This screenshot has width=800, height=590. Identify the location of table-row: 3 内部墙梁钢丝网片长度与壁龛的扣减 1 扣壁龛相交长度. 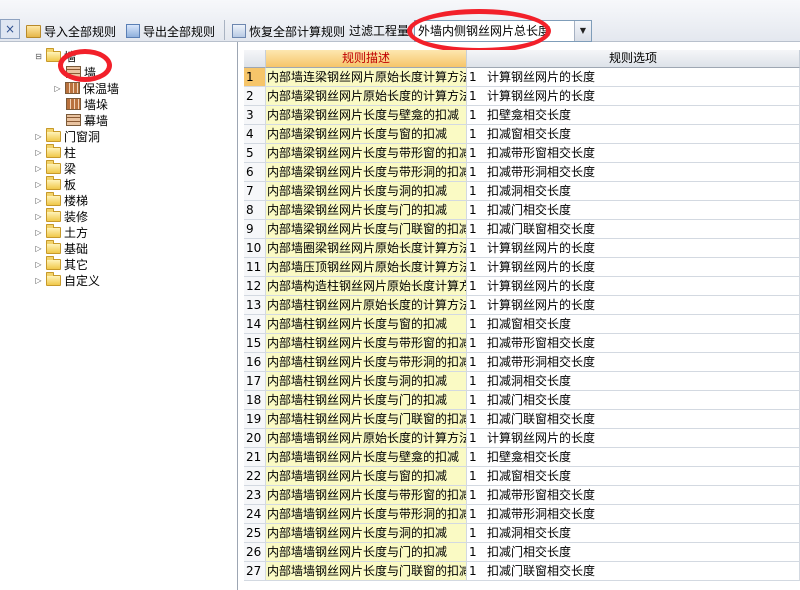
(522, 115).